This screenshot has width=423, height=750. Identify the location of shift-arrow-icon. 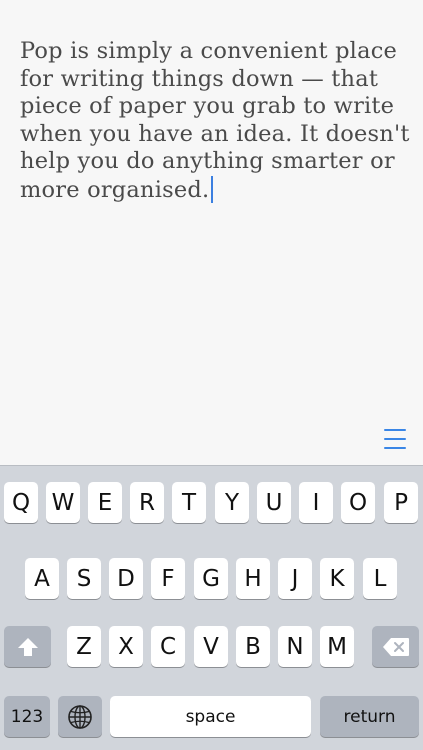
(27, 646).